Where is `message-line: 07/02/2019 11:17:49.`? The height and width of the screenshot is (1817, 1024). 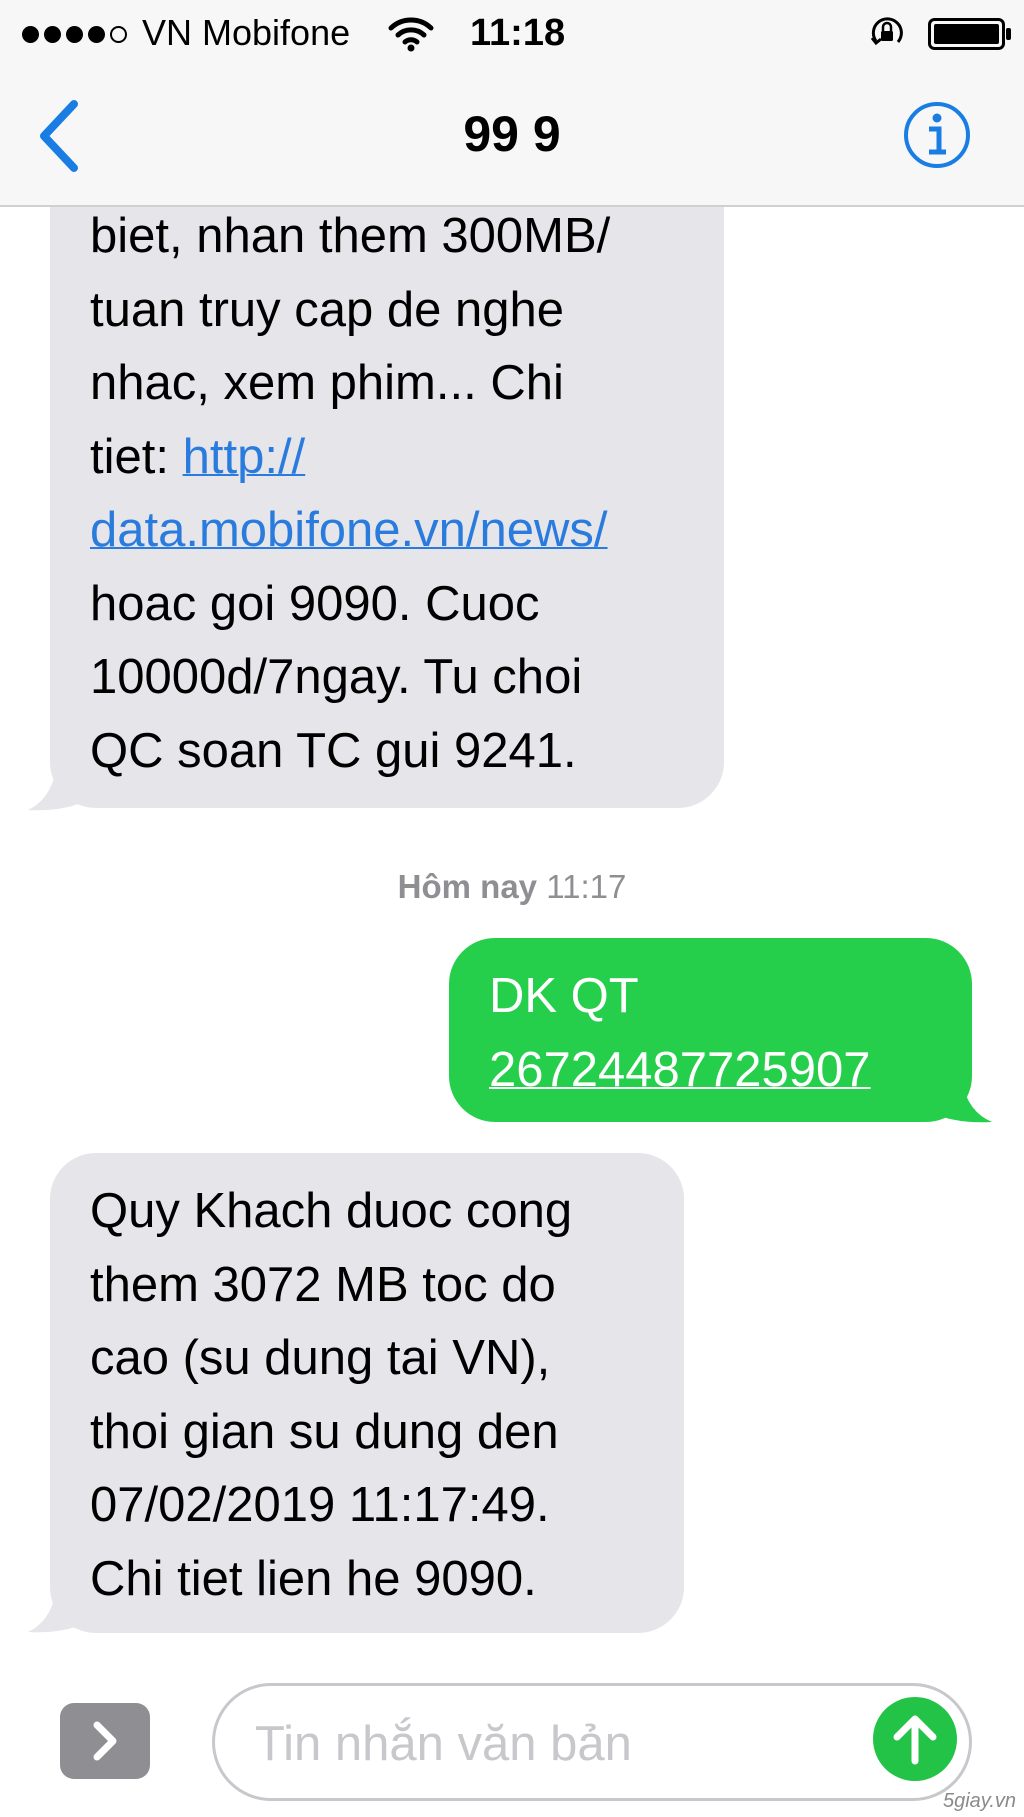
message-line: 07/02/2019 11:17:49. is located at coordinates (320, 1505).